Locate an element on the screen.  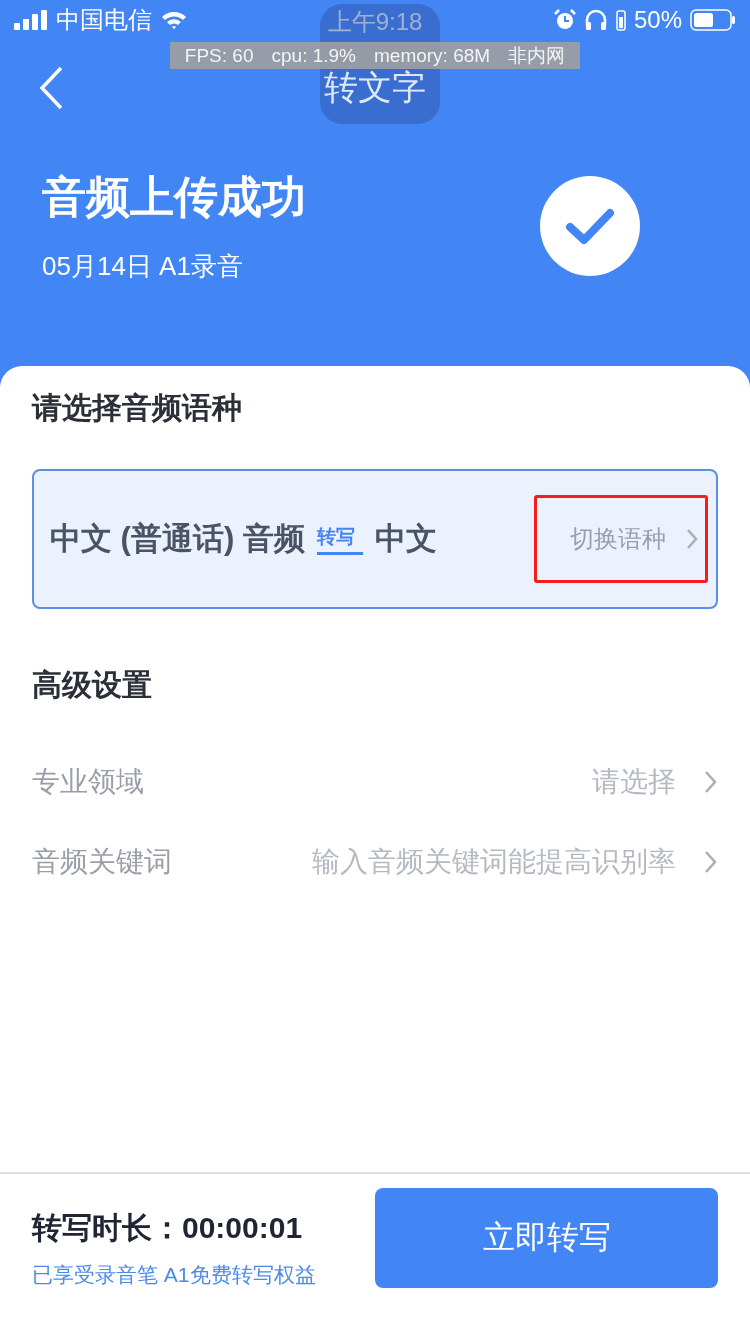
row-label: 专业领域 is located at coordinates (88, 782).